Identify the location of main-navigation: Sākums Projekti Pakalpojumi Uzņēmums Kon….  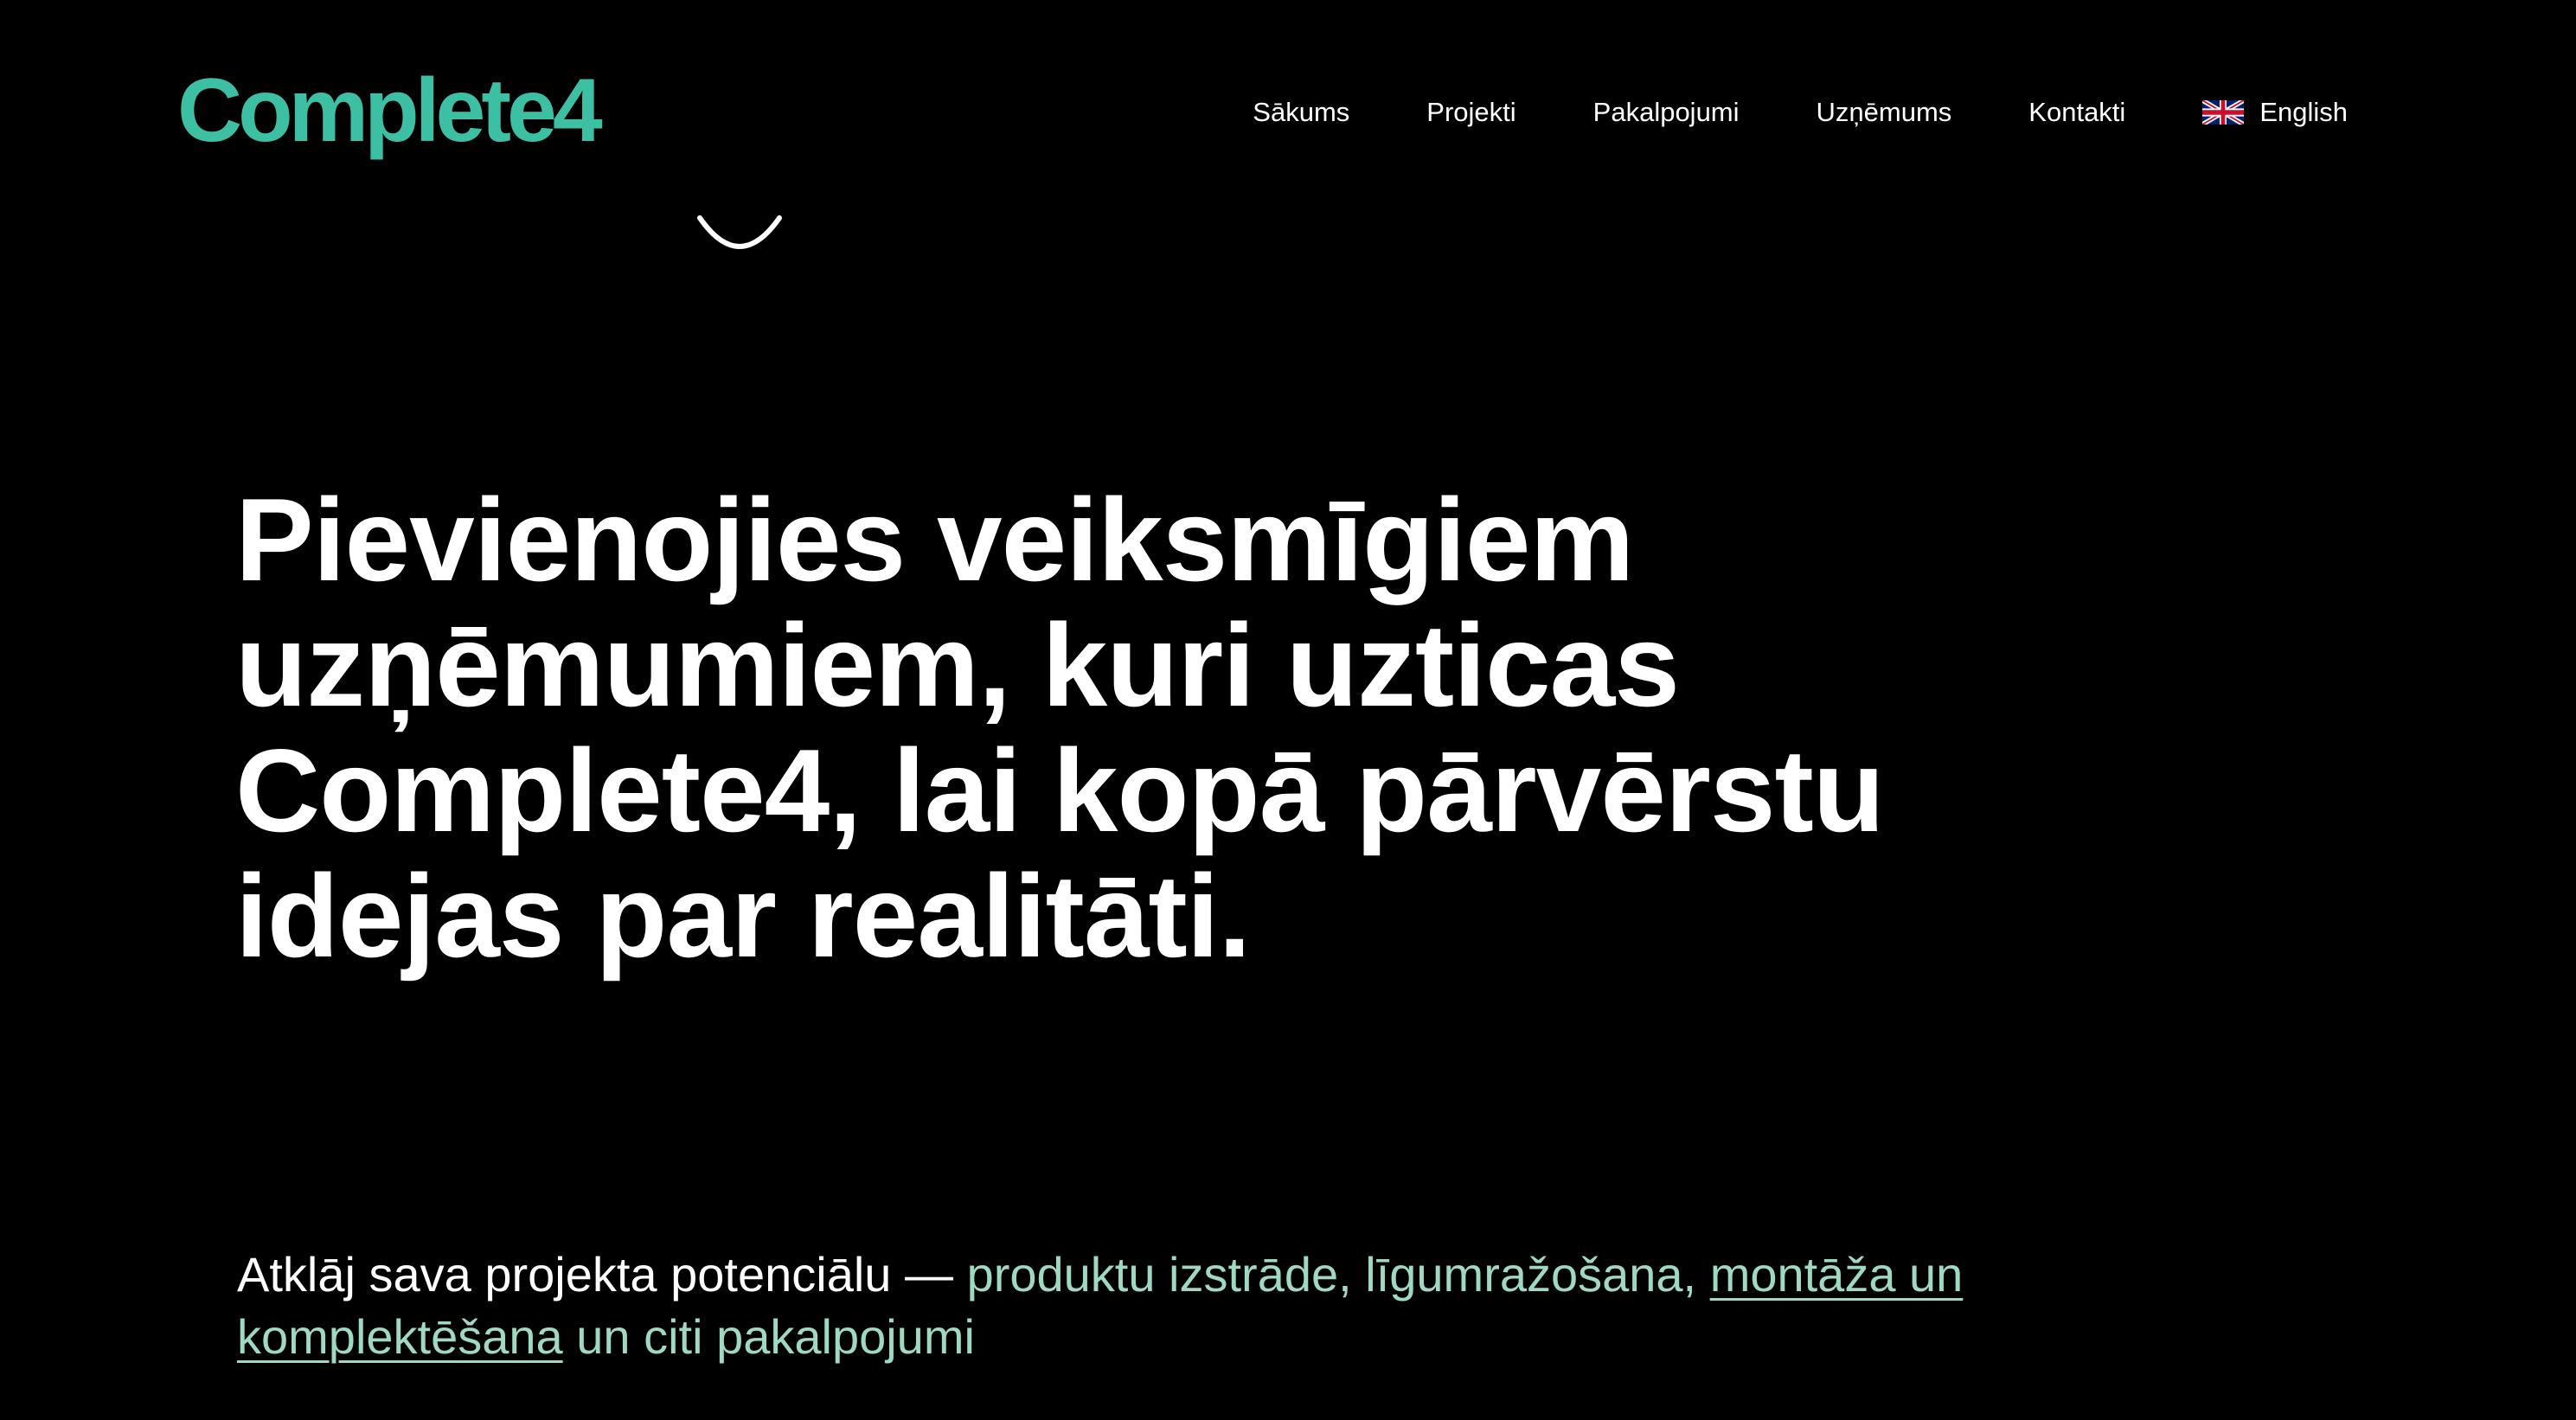
(1800, 112).